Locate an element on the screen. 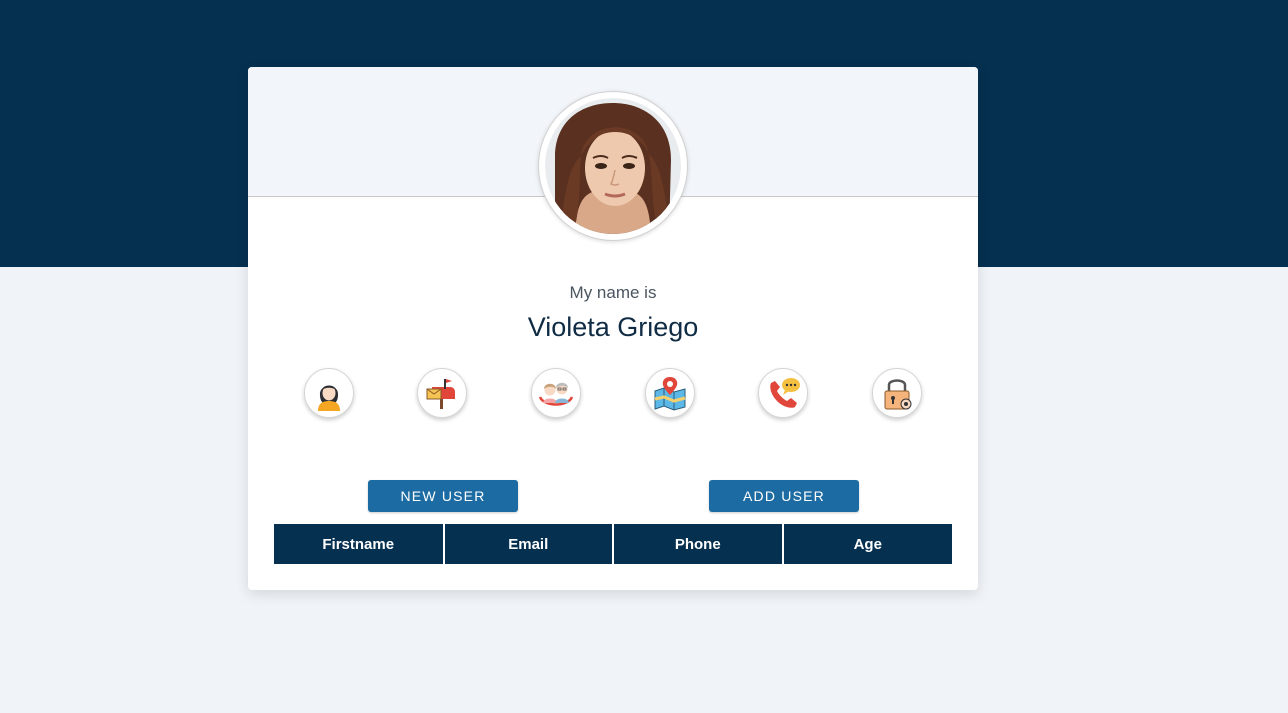 The height and width of the screenshot is (713, 1288). phone-icon-graphic is located at coordinates (785, 393).